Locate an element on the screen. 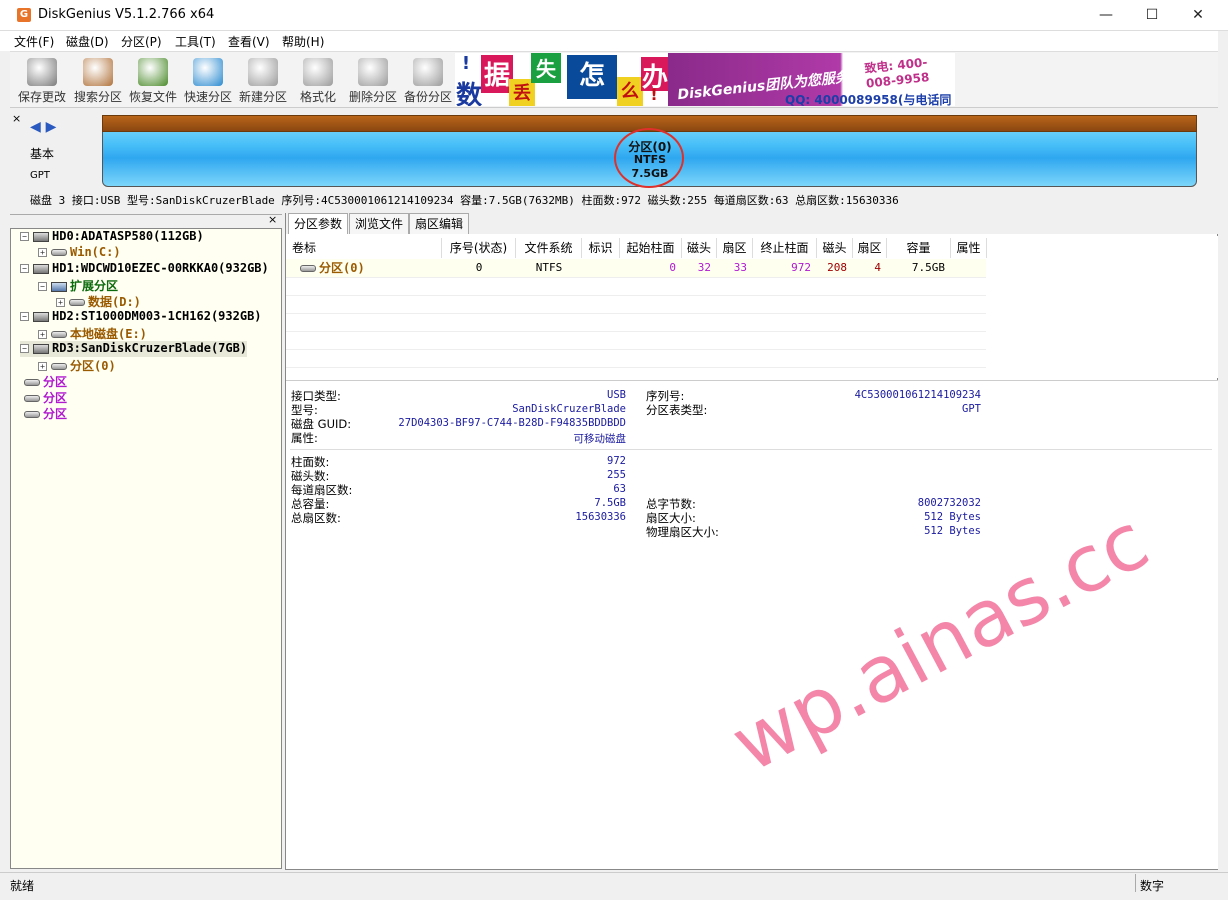 The width and height of the screenshot is (1228, 900). tab-partition-params: 分区参数 is located at coordinates (318, 223).